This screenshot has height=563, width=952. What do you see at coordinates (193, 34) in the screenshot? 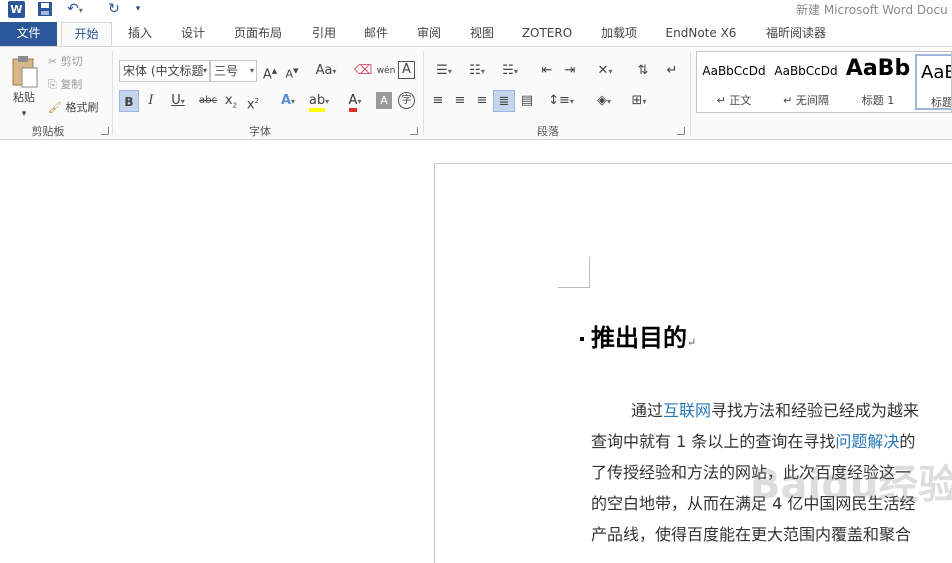
I see `tab-design: 设计` at bounding box center [193, 34].